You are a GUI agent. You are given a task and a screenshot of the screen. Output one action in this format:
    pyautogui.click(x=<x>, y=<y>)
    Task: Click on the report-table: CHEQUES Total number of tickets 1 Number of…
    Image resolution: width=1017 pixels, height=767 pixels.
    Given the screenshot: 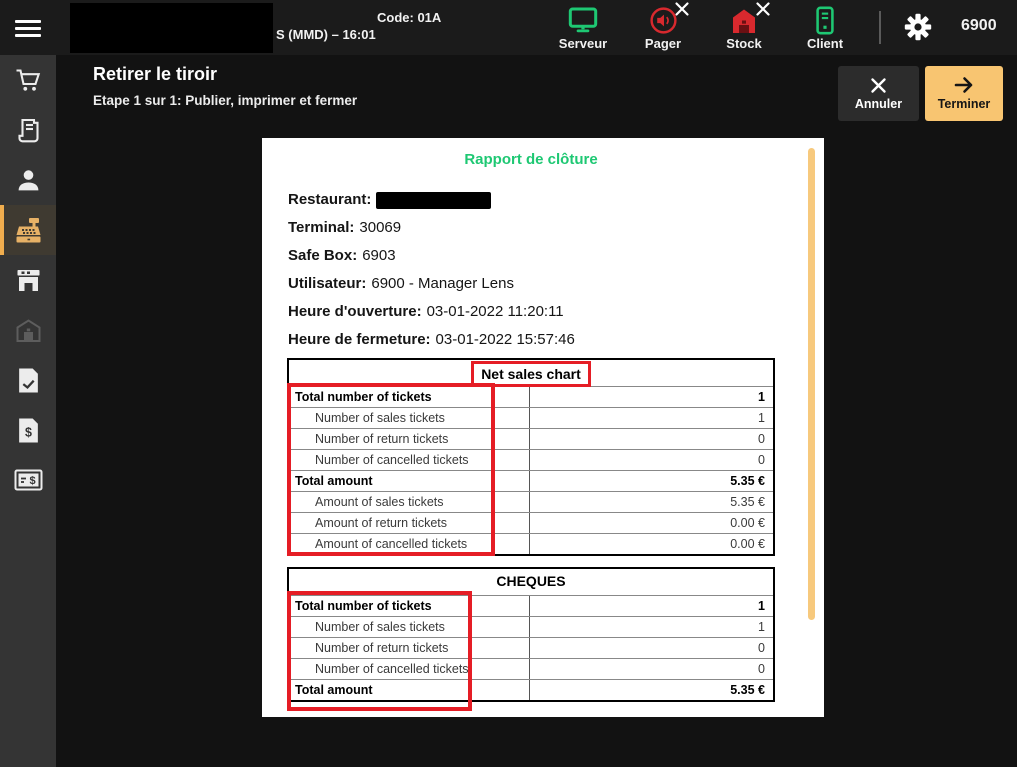 What is the action you would take?
    pyautogui.click(x=531, y=634)
    